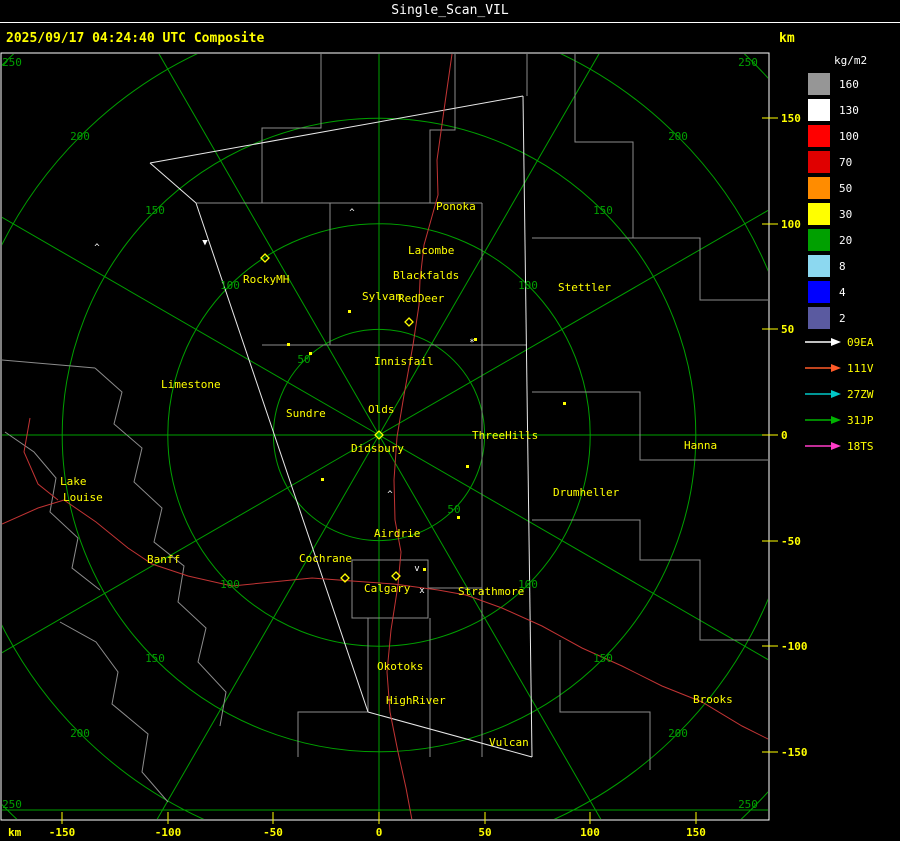 The height and width of the screenshot is (841, 900). What do you see at coordinates (491, 591) in the screenshot?
I see `city-label: Strathmore` at bounding box center [491, 591].